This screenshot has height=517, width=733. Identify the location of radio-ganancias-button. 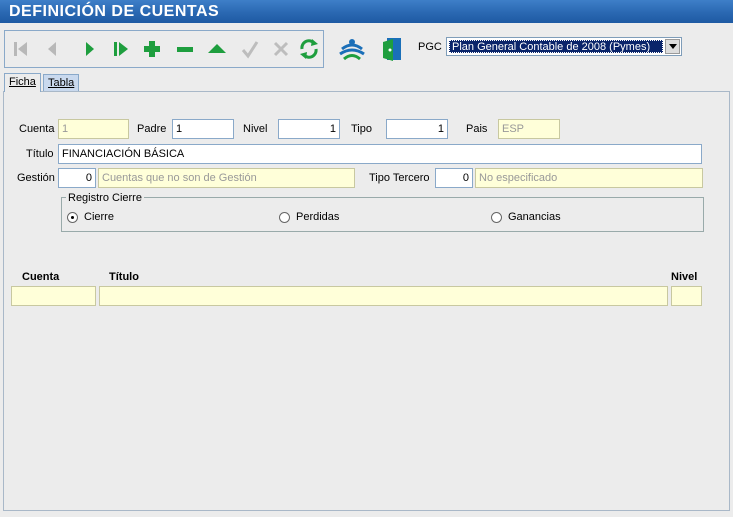
(496, 217).